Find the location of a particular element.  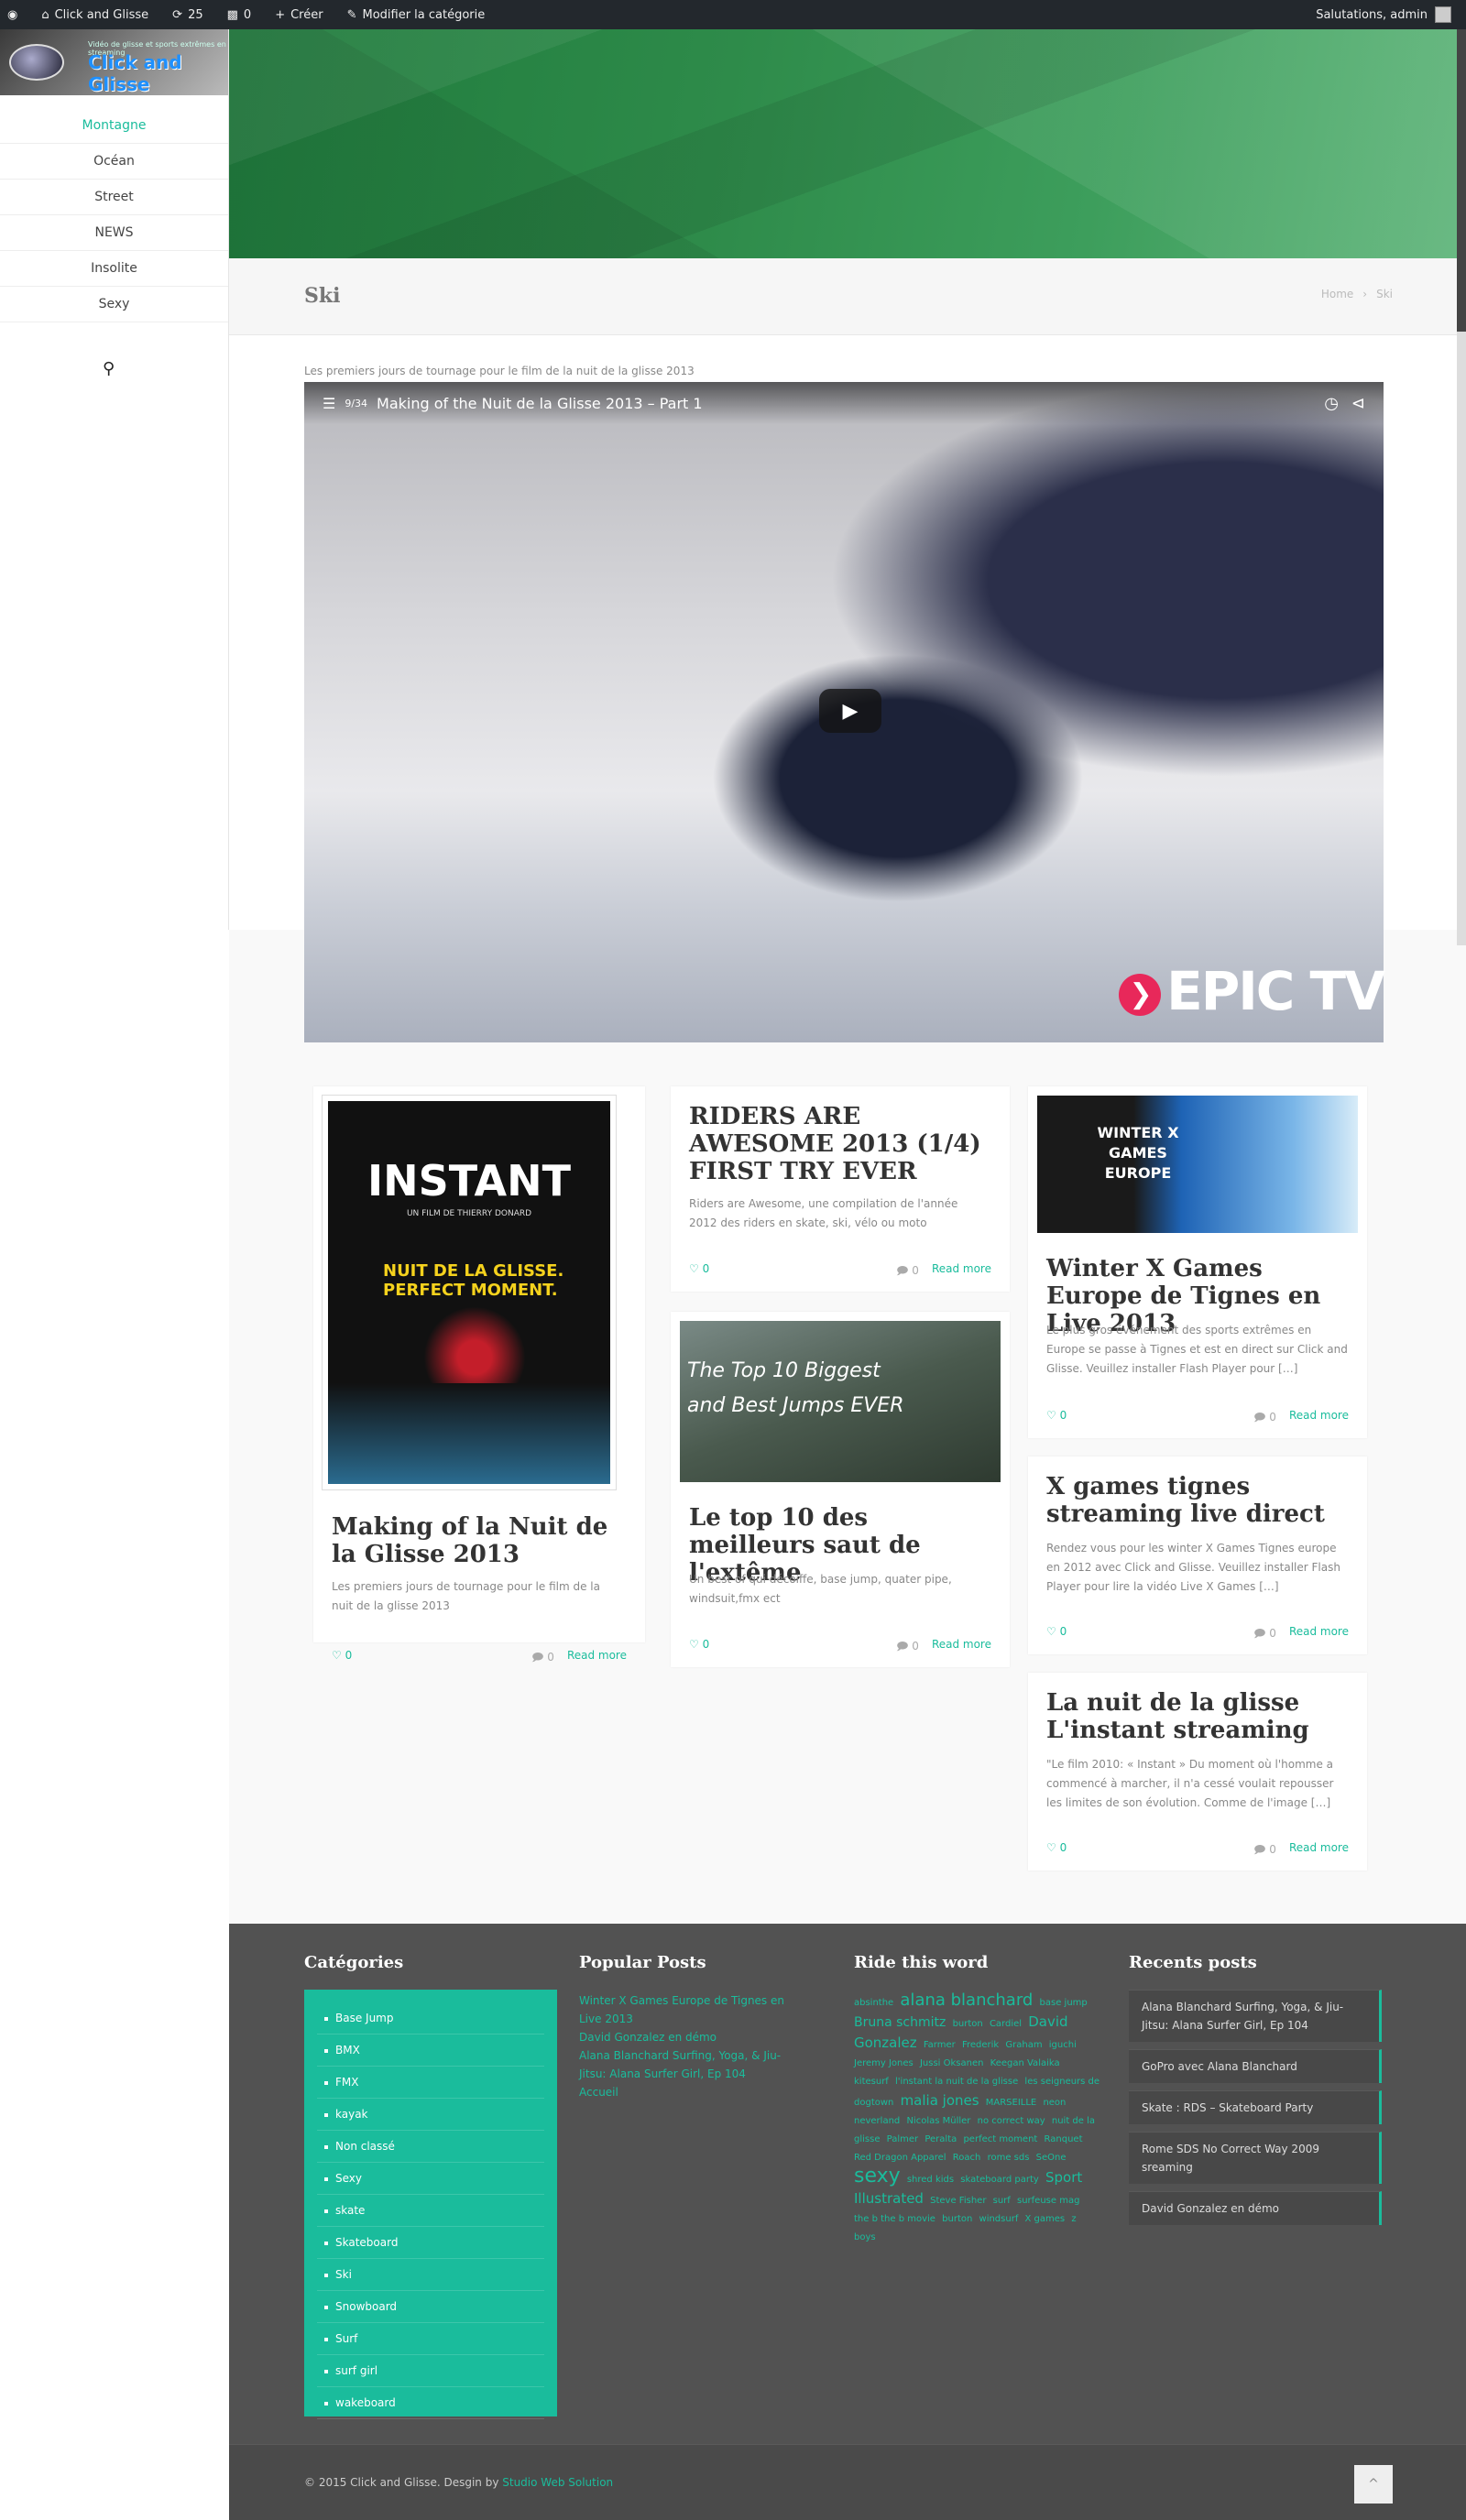

tag-link: surfeuse mag is located at coordinates (1048, 2201).